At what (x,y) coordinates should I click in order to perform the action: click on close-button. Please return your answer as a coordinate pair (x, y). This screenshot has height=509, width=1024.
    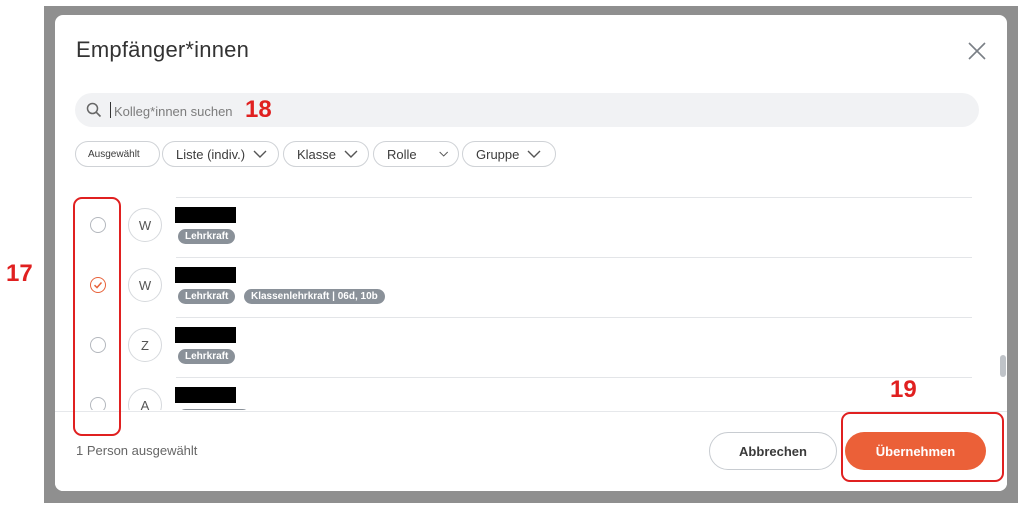
    Looking at the image, I should click on (977, 51).